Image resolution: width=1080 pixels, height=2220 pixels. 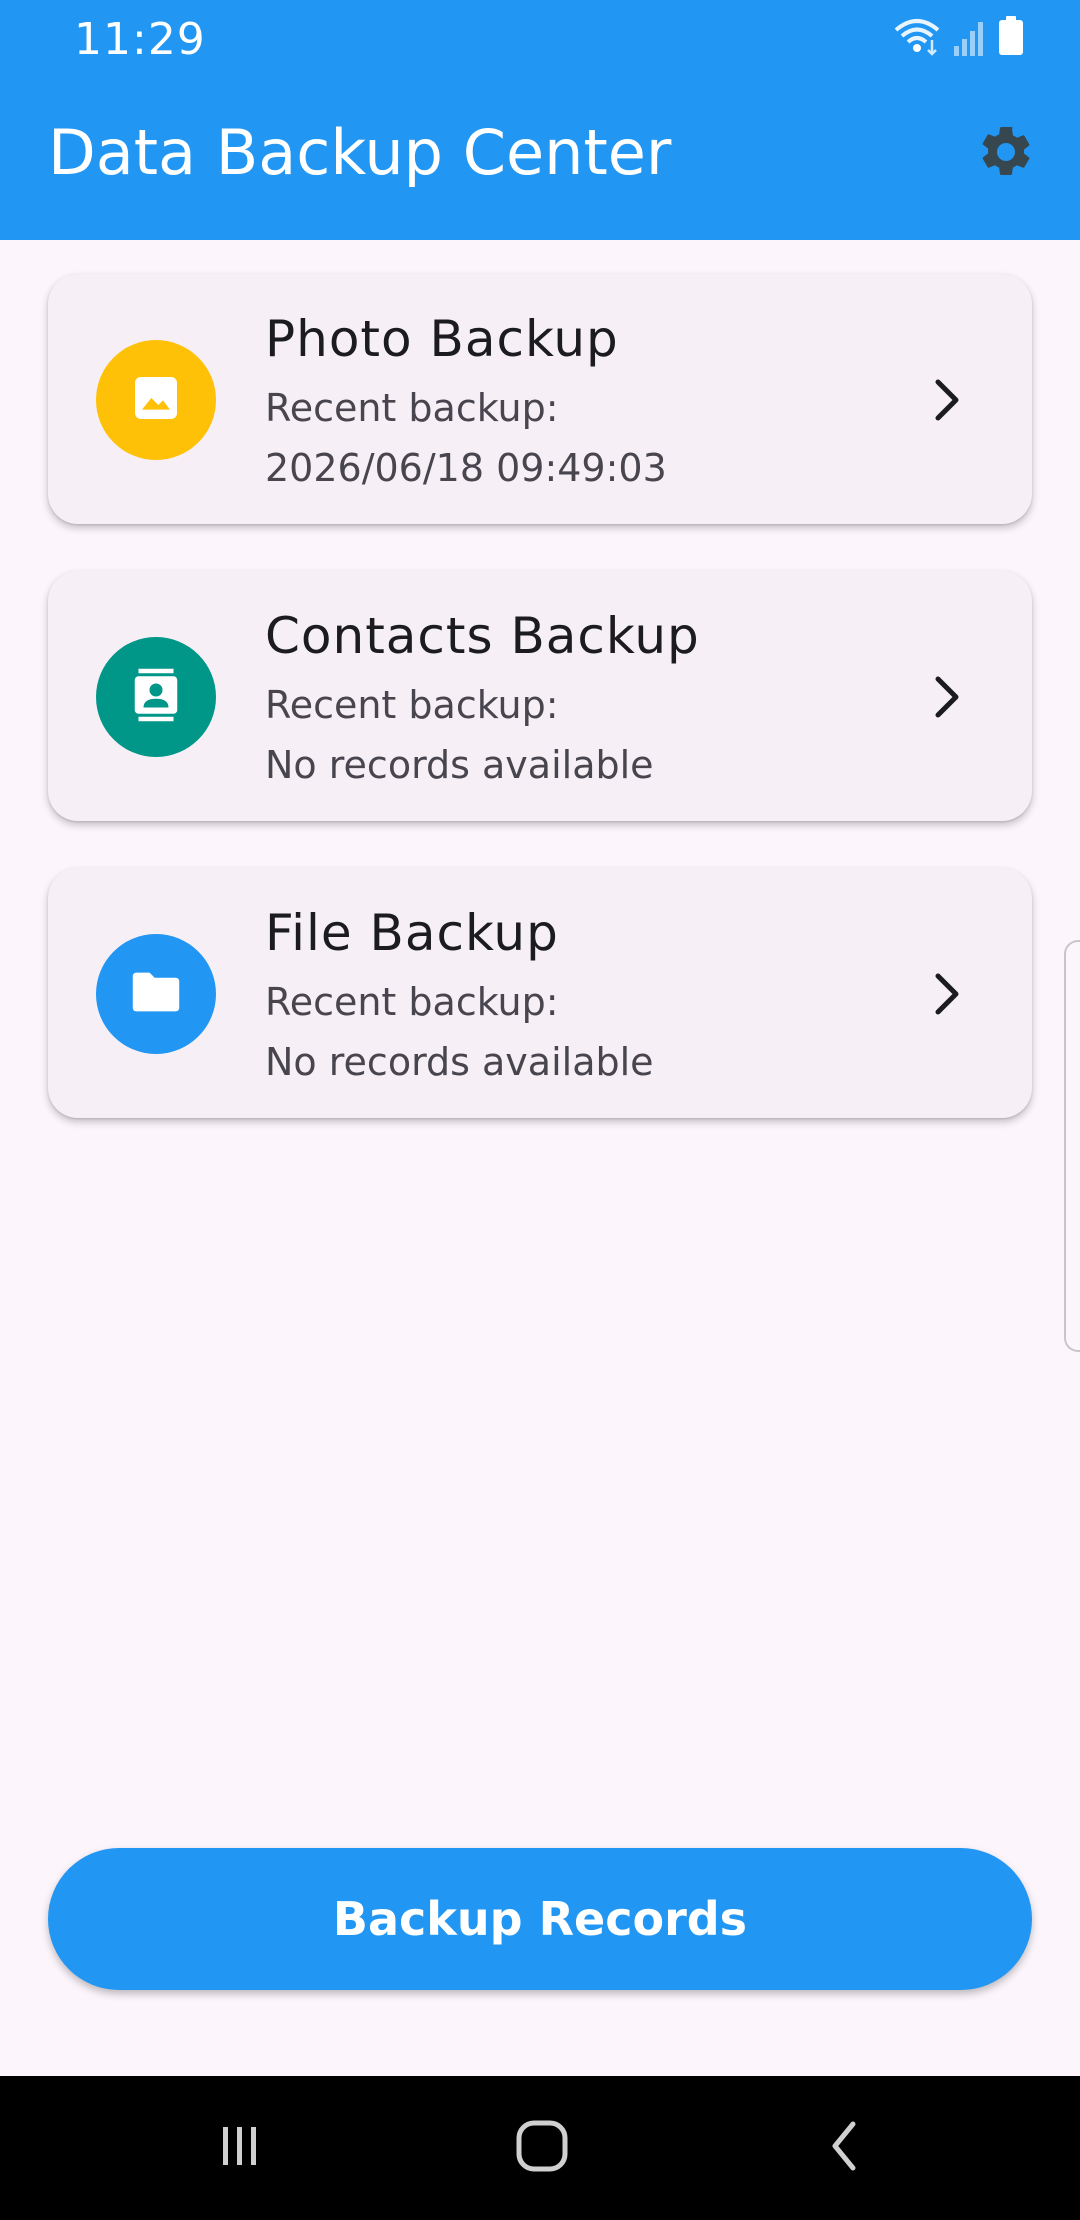 What do you see at coordinates (917, 38) in the screenshot?
I see `wifi-icon` at bounding box center [917, 38].